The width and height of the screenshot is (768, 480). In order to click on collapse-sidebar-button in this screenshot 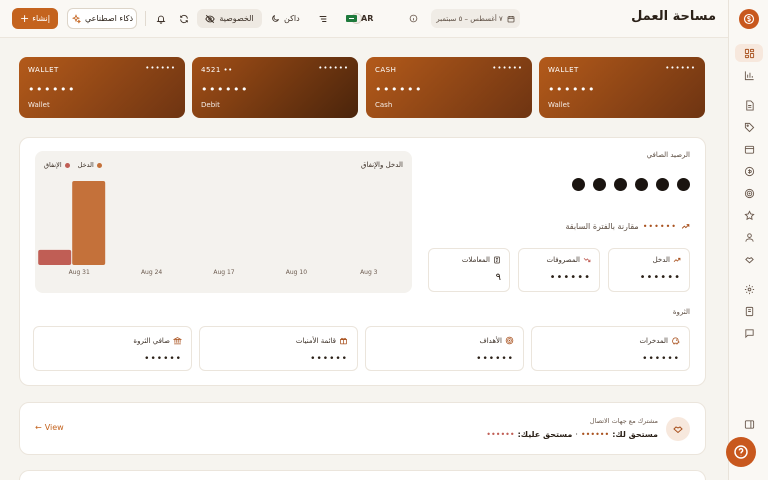, I will do `click(749, 424)`.